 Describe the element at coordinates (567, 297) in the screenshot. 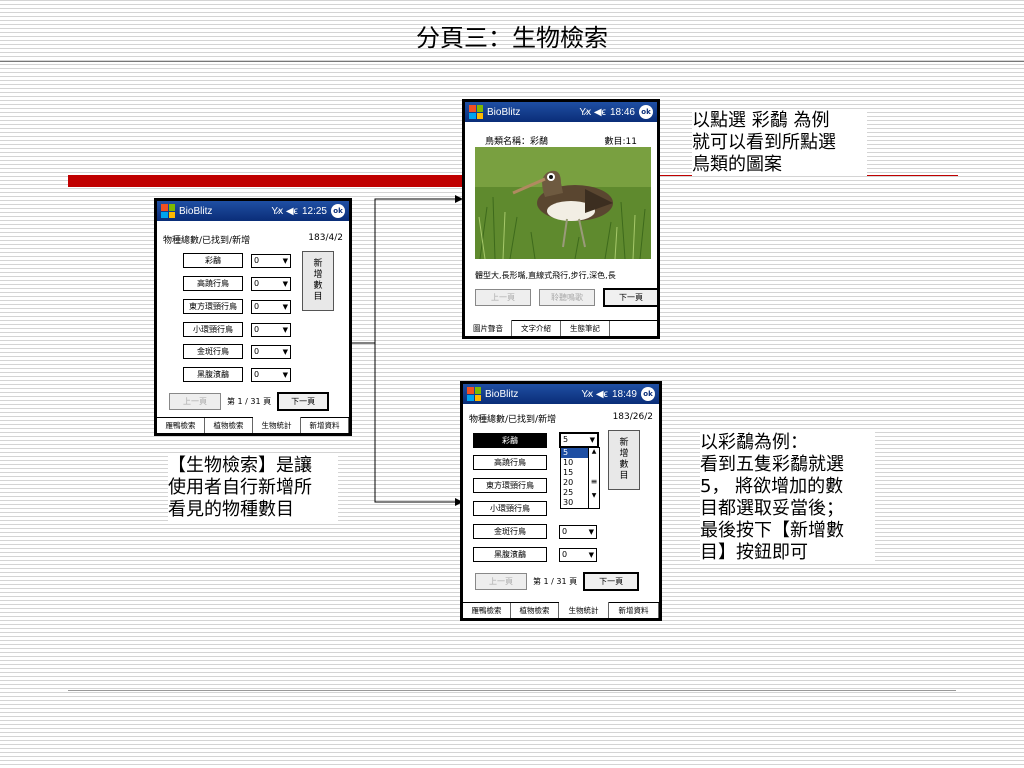

I see `listen-song-button: 聆聽鳴歌` at that location.